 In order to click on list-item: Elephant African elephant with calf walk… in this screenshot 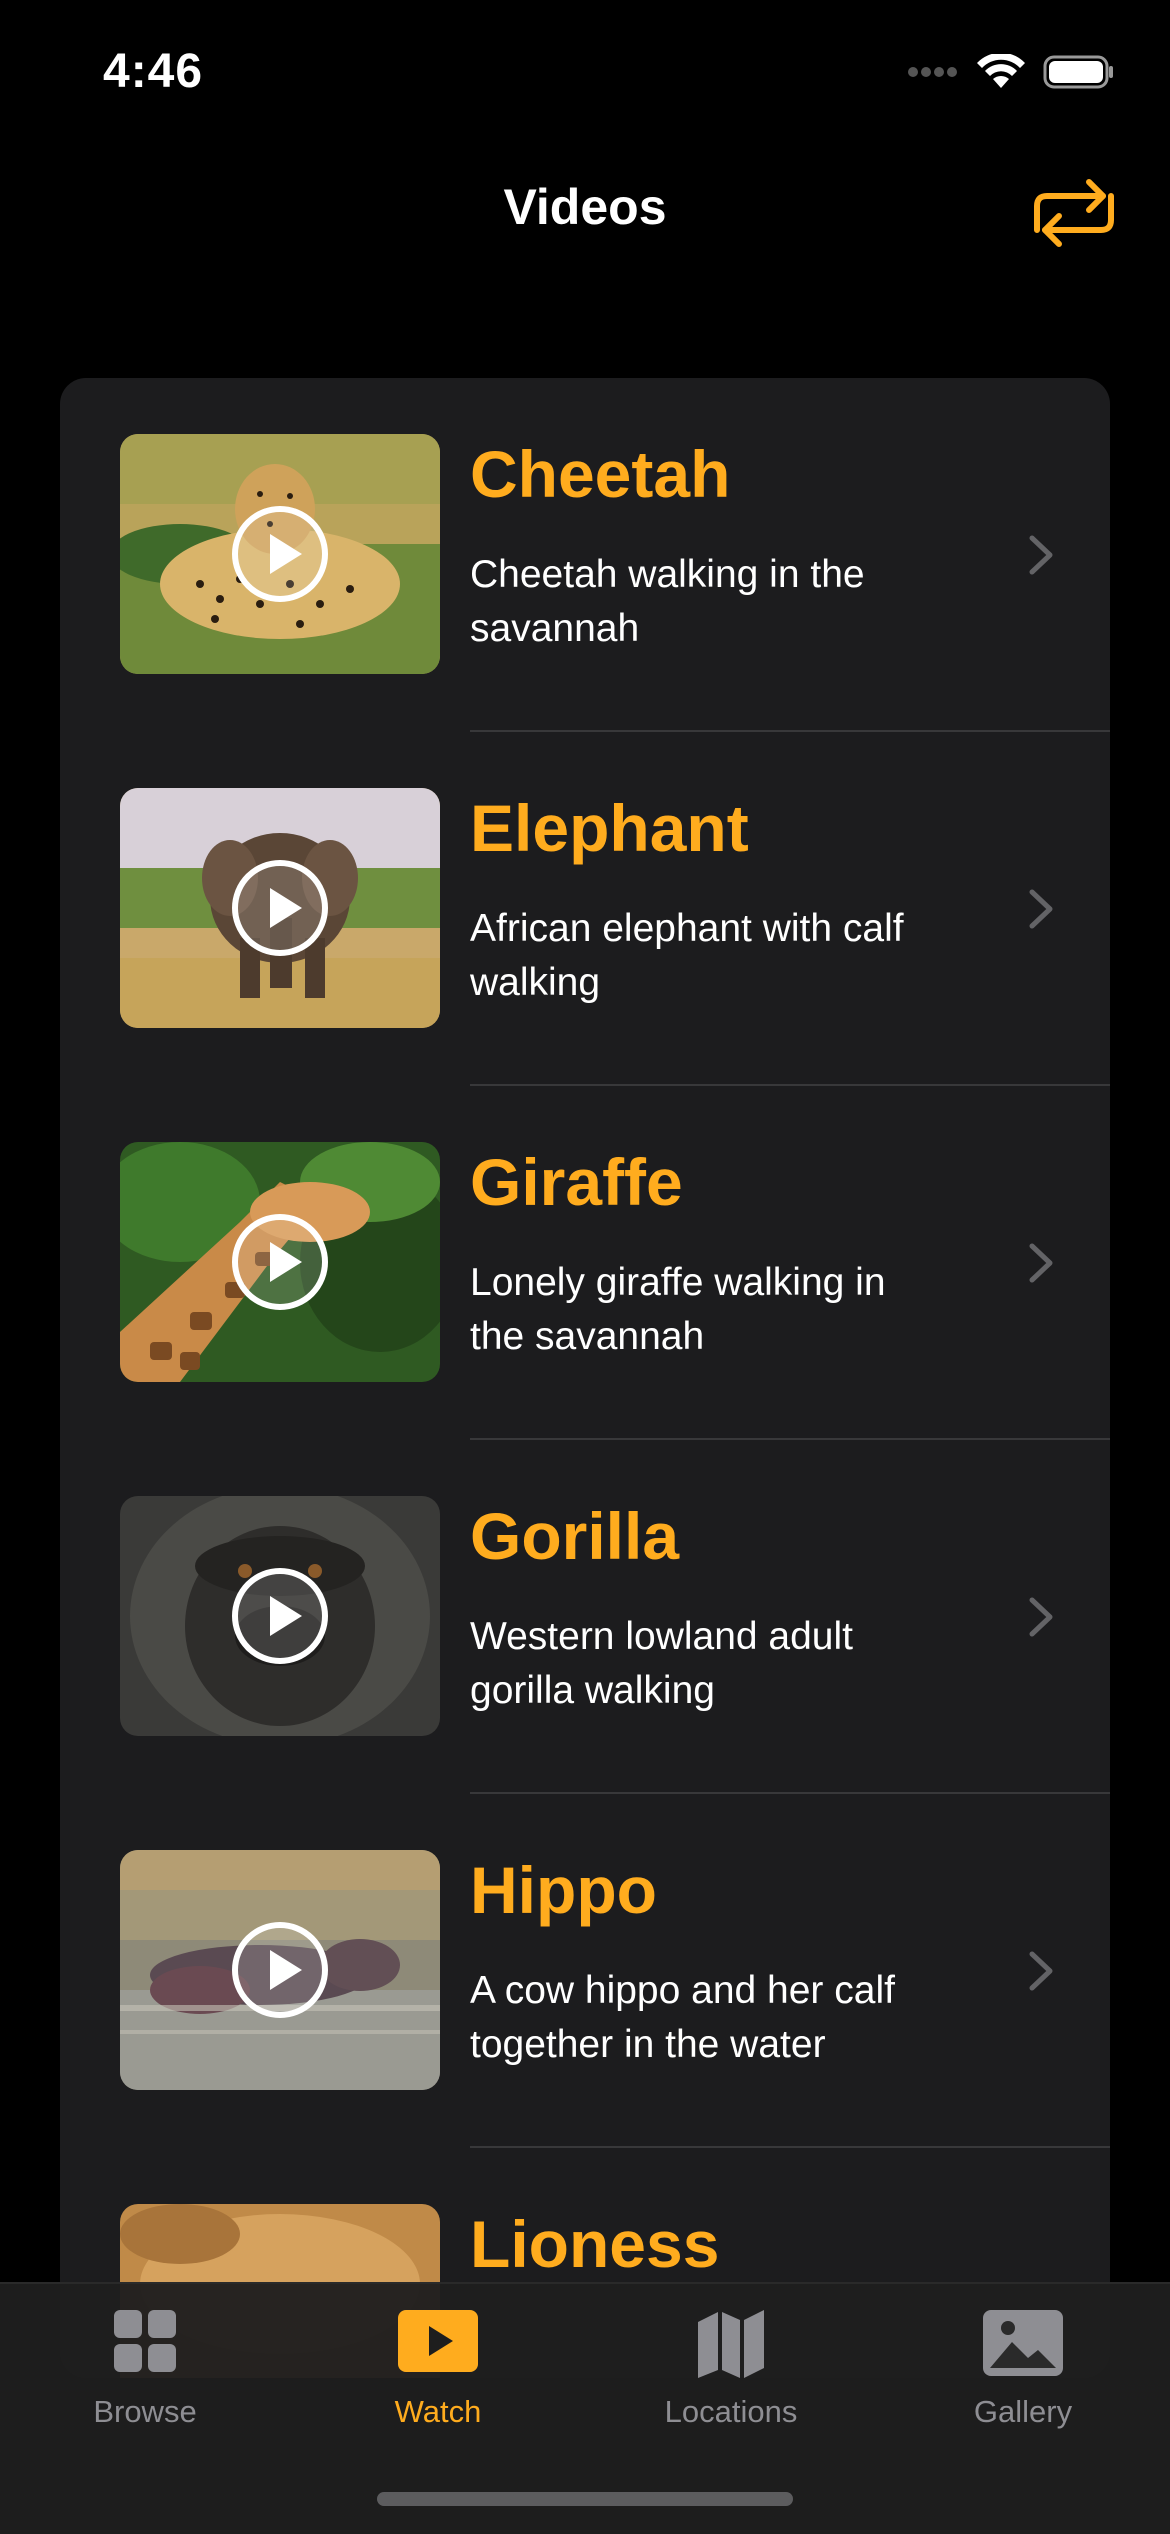, I will do `click(585, 909)`.